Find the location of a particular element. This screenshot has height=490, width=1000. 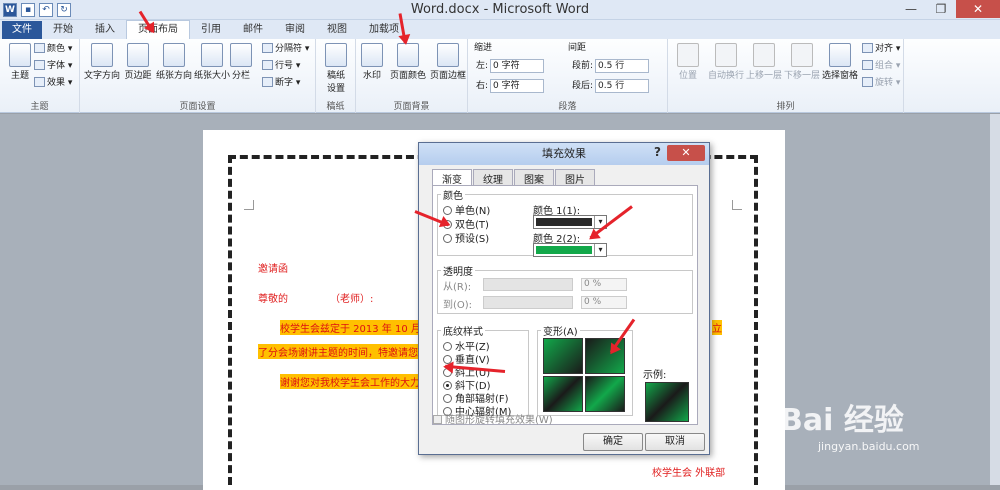

shading-from-corner-circle is located at coordinates (447, 398).